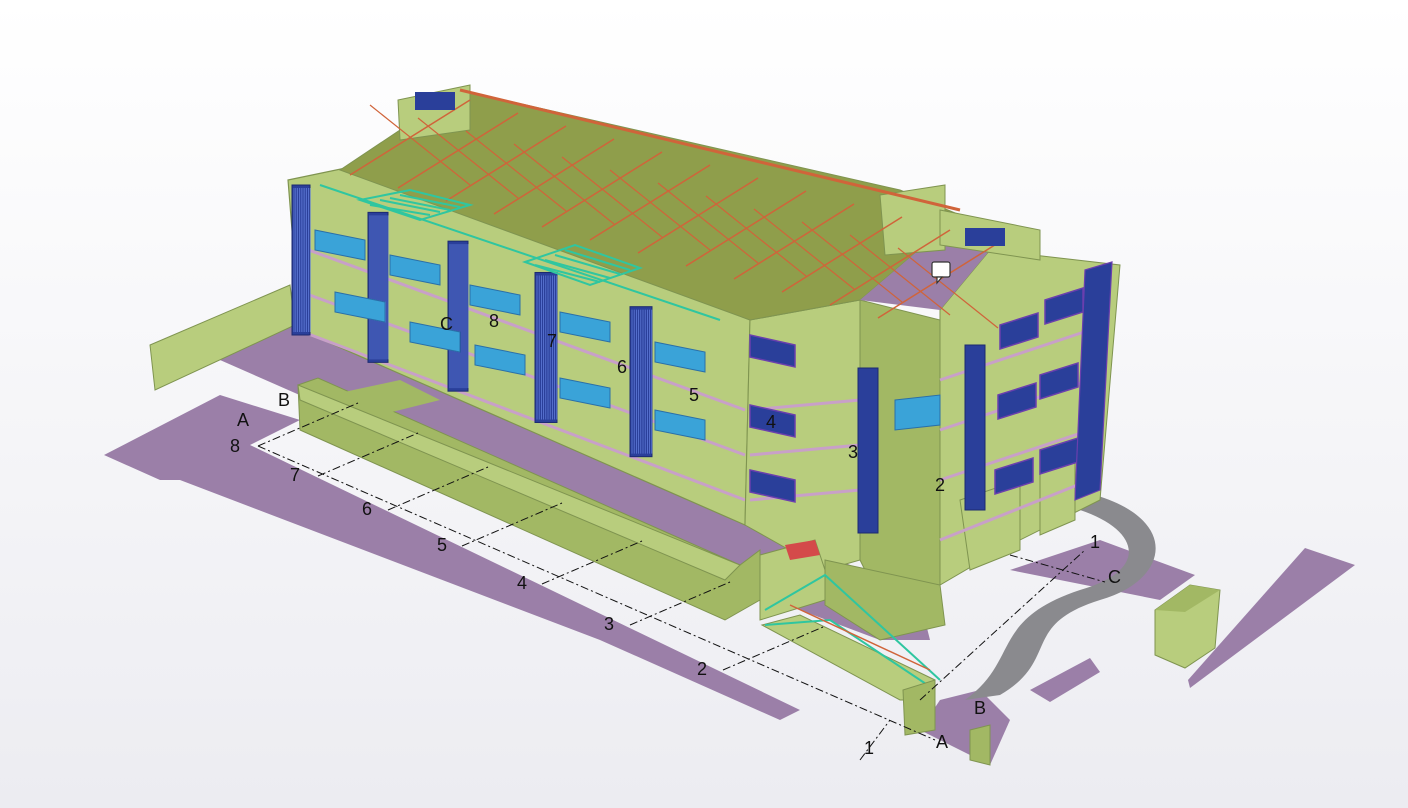  Describe the element at coordinates (942, 742) in the screenshot. I see `axis-label-bottom-a: A` at that location.